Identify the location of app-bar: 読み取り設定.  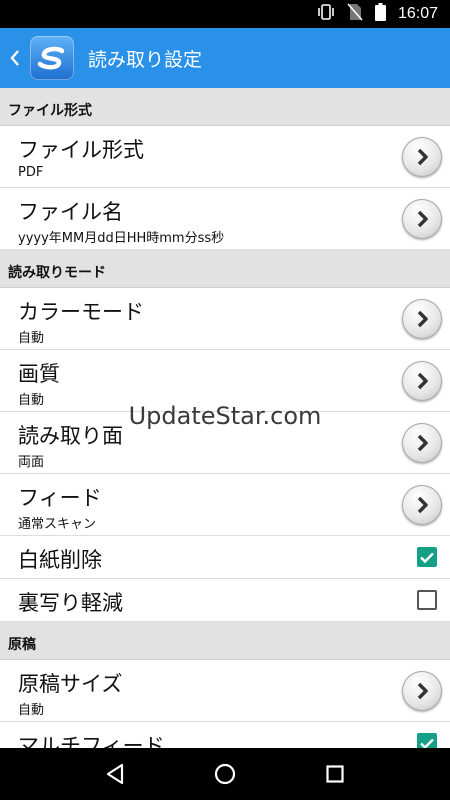
(225, 58).